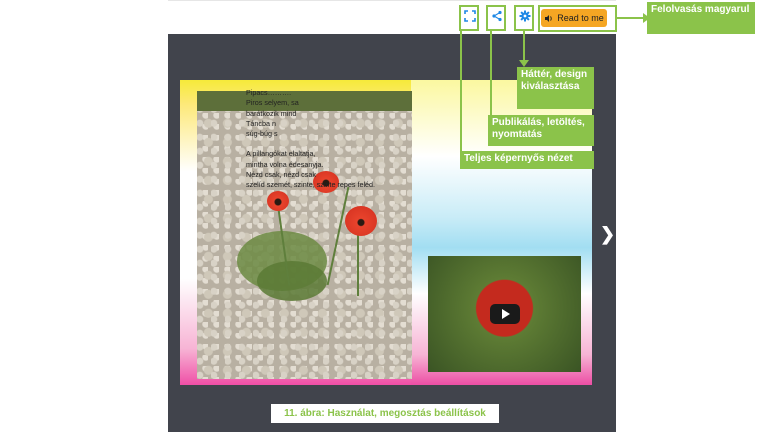 This screenshot has width=768, height=432. I want to click on arrow-head, so click(524, 63).